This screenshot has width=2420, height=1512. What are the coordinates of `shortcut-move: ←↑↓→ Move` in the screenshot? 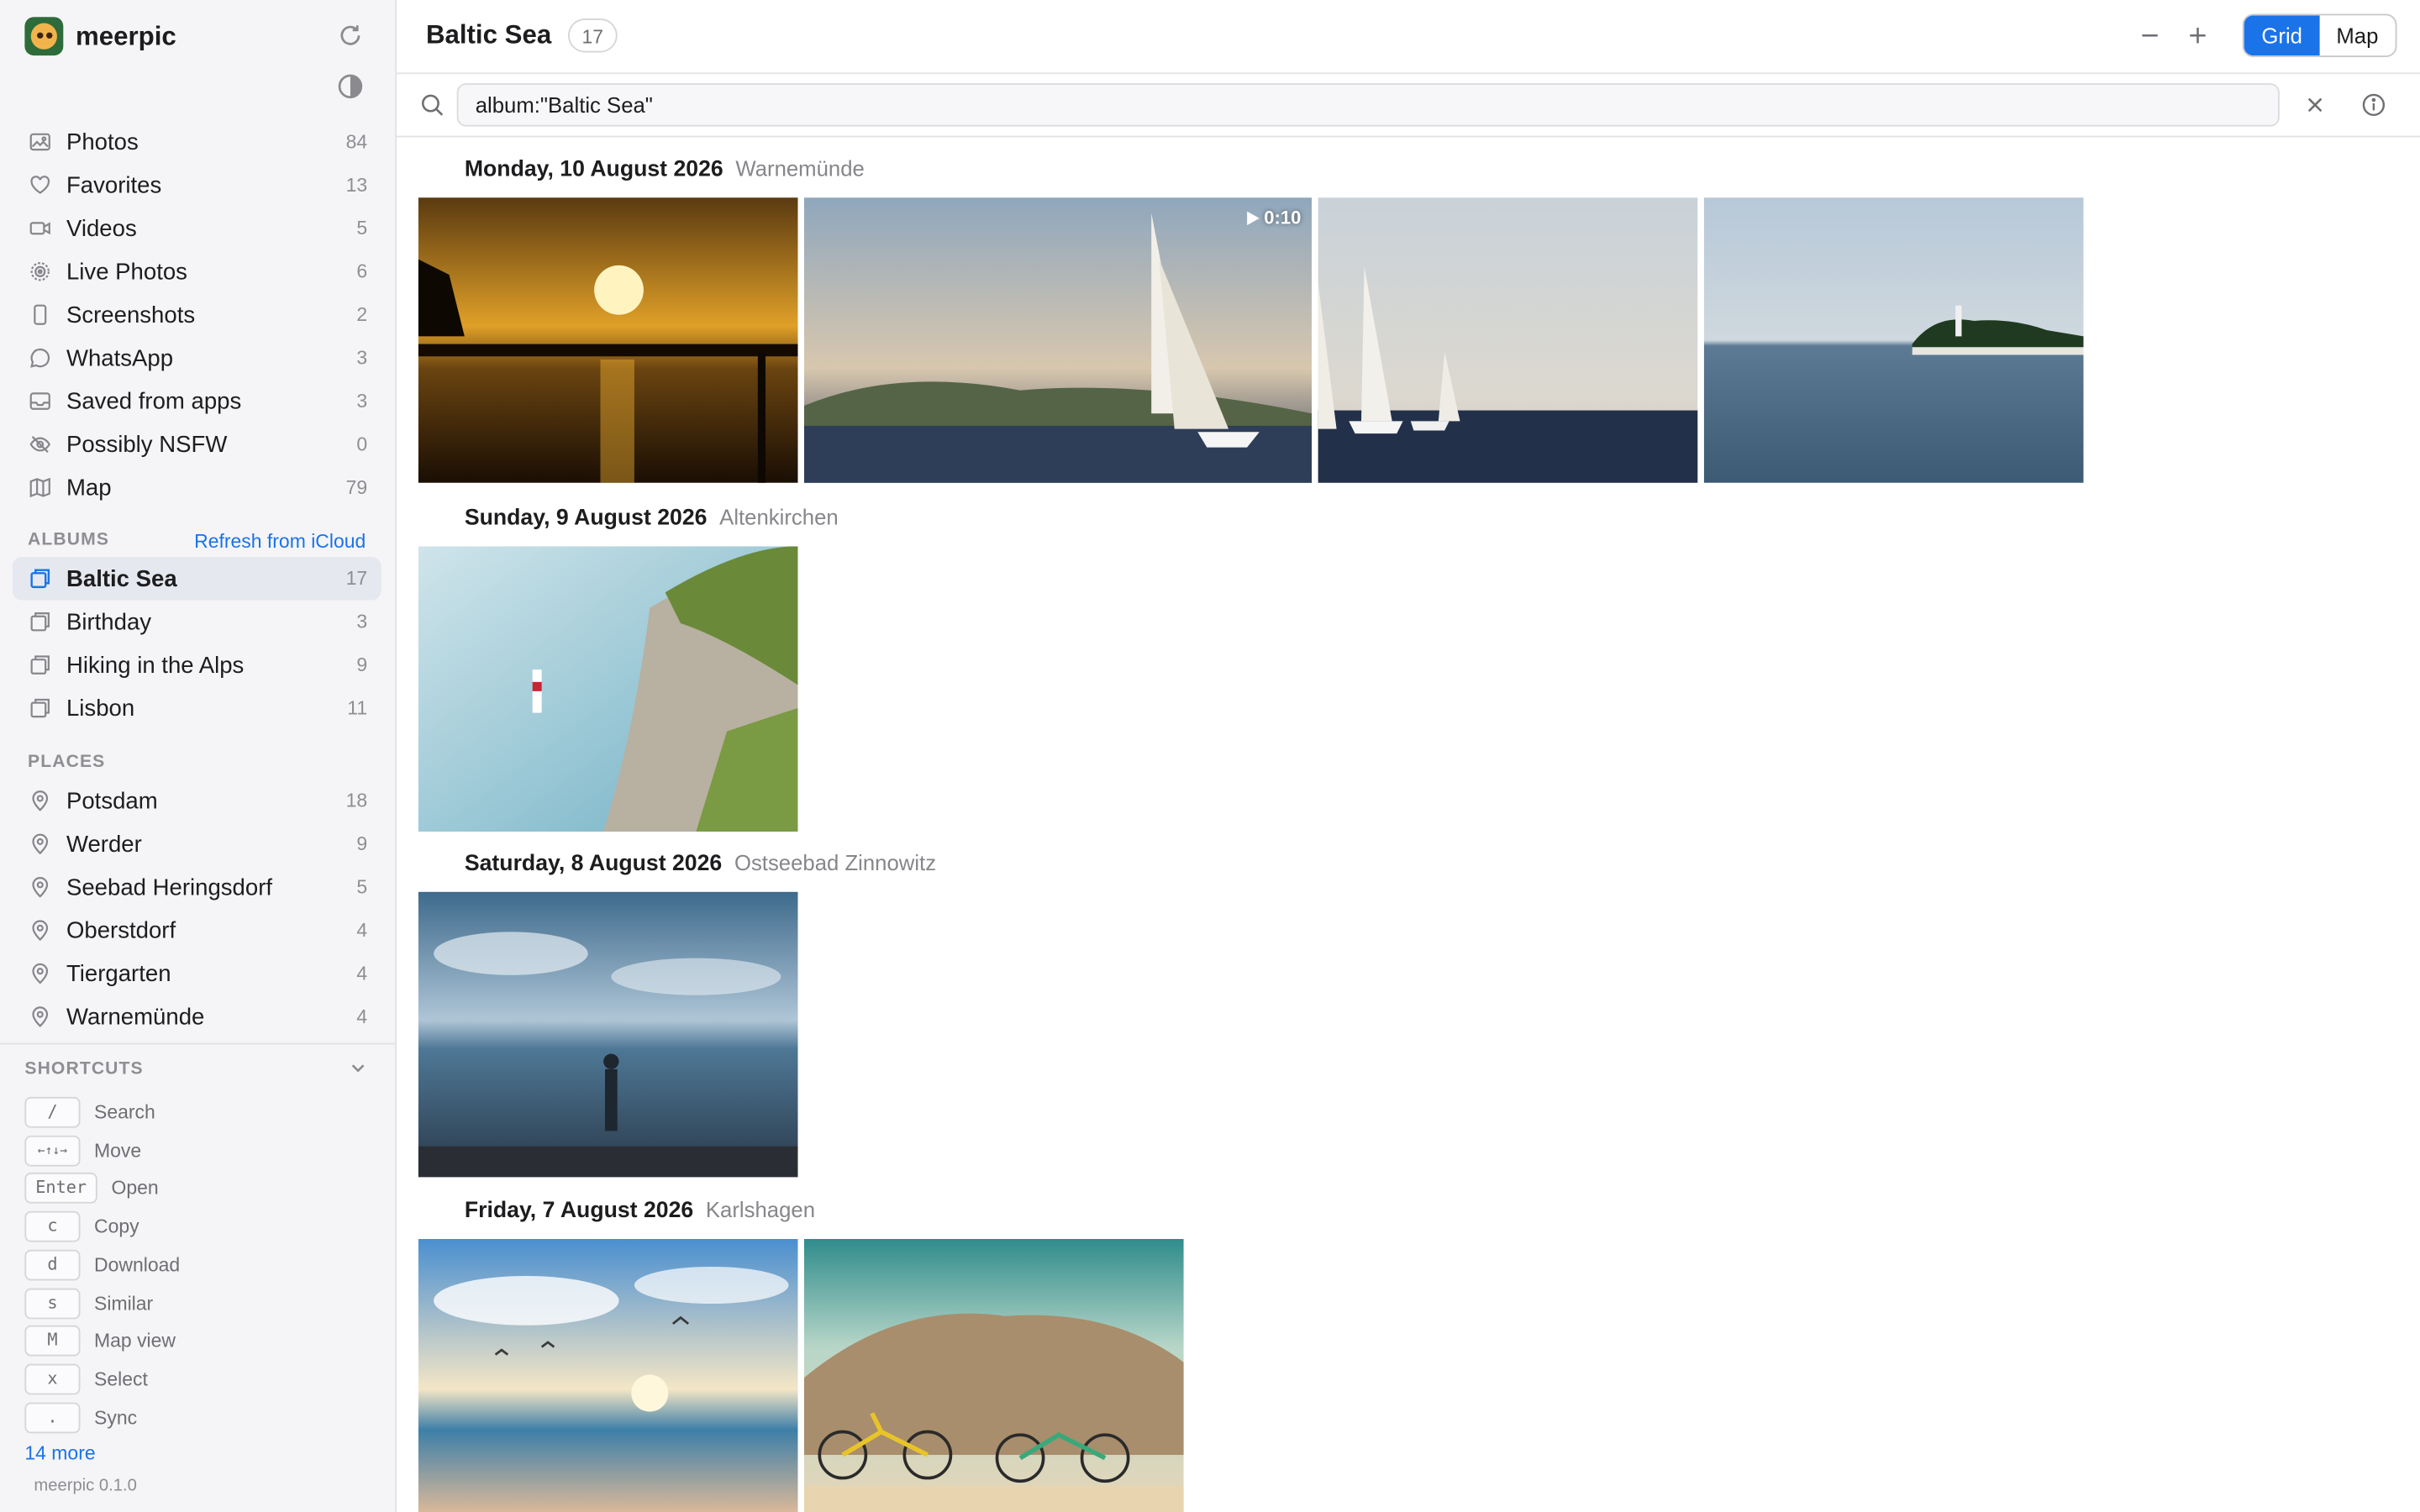 It's located at (83, 1151).